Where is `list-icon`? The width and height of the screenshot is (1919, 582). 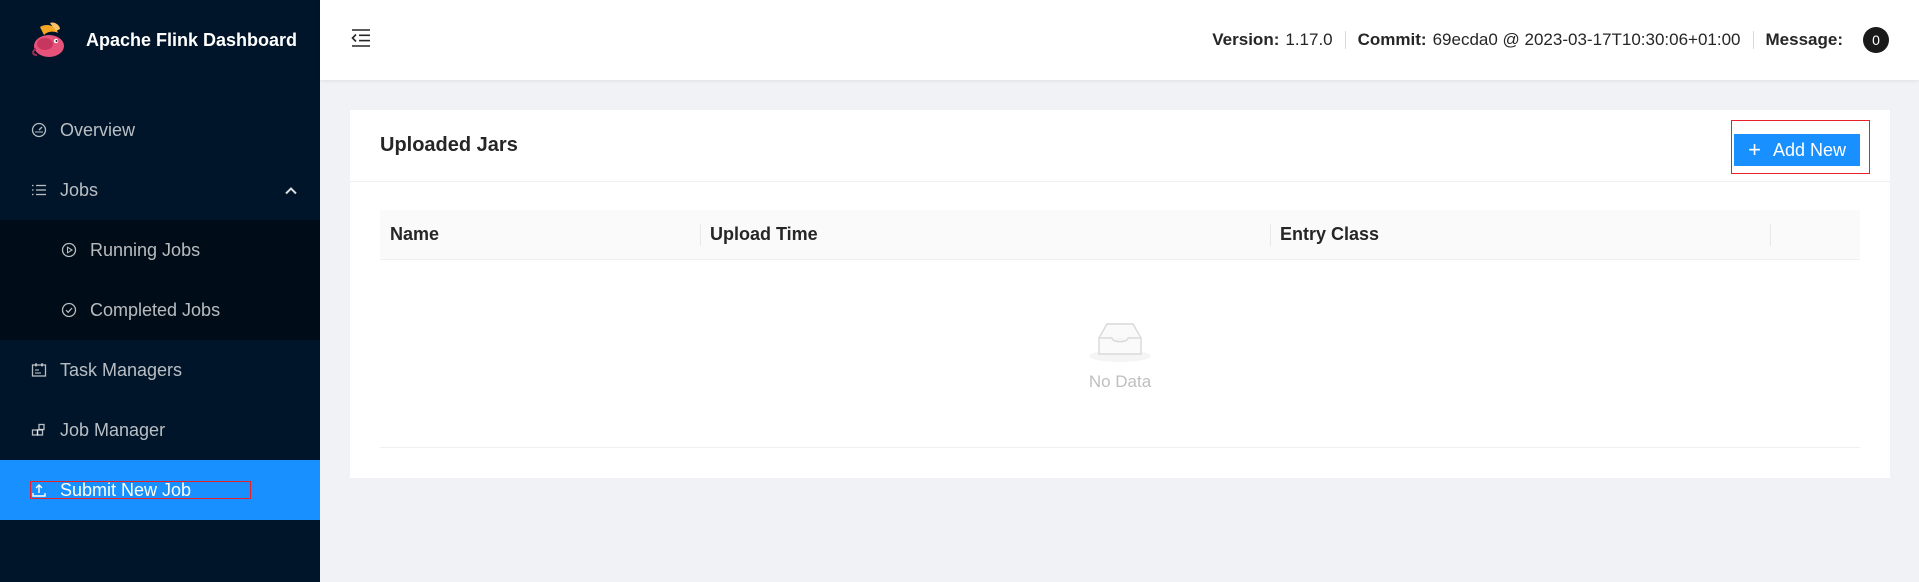
list-icon is located at coordinates (39, 190).